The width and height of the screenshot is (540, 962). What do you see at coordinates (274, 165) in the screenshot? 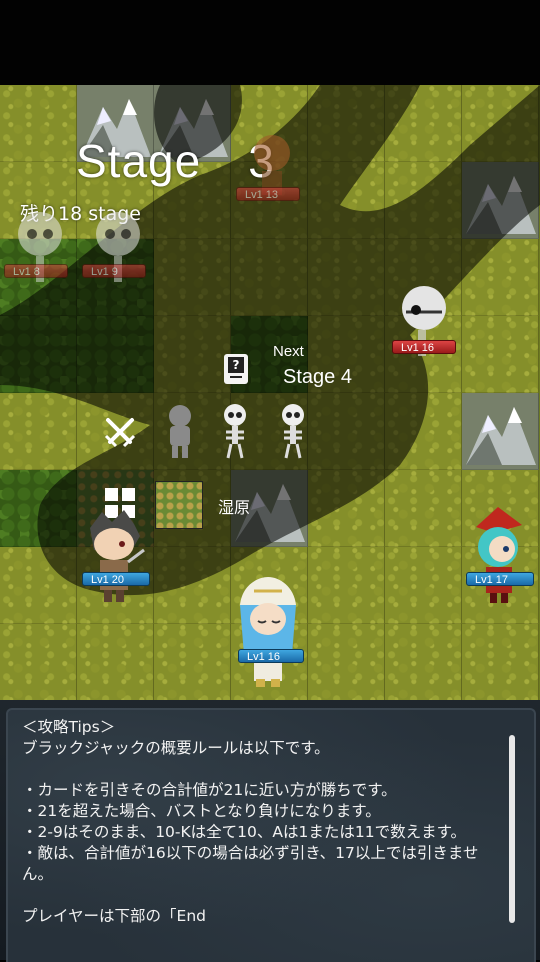
I see `enemy-unit-top: Lv1 13` at bounding box center [274, 165].